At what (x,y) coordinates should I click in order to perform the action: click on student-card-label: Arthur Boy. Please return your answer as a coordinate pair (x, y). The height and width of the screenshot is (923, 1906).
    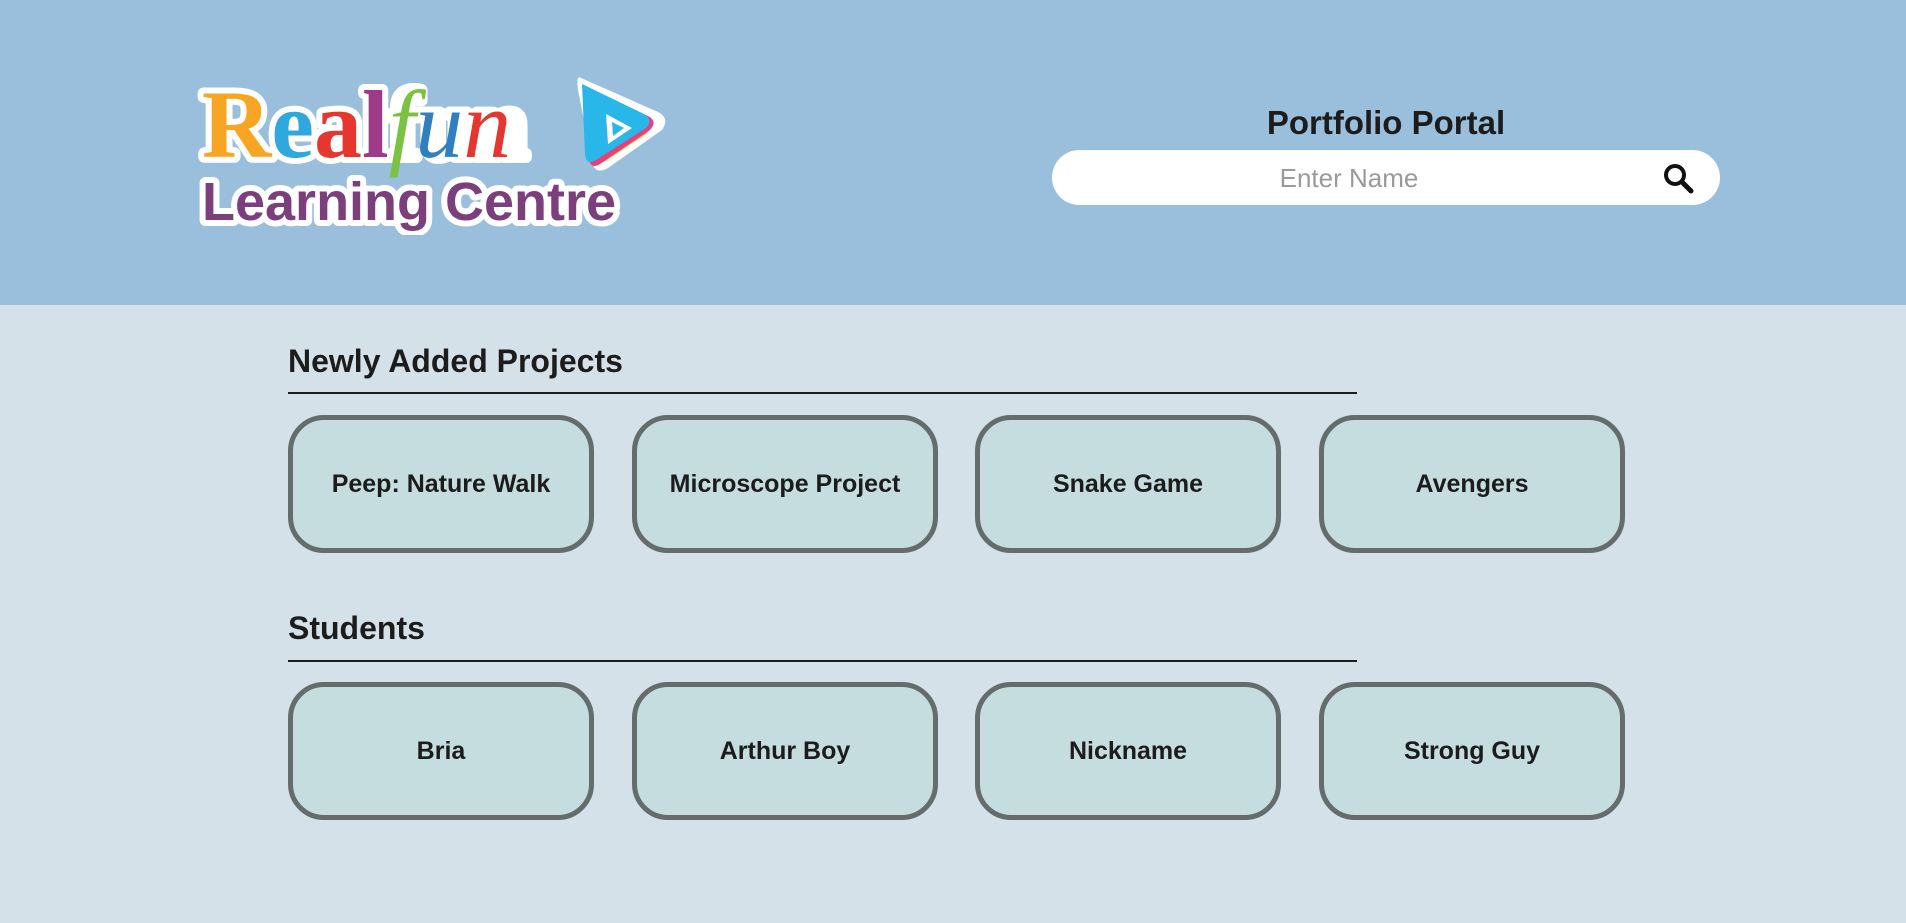
    Looking at the image, I should click on (785, 750).